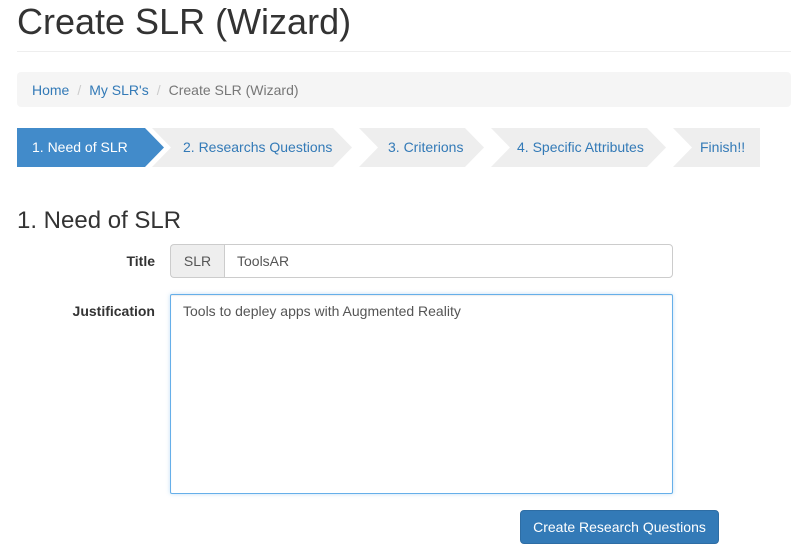  I want to click on title-input, so click(448, 261).